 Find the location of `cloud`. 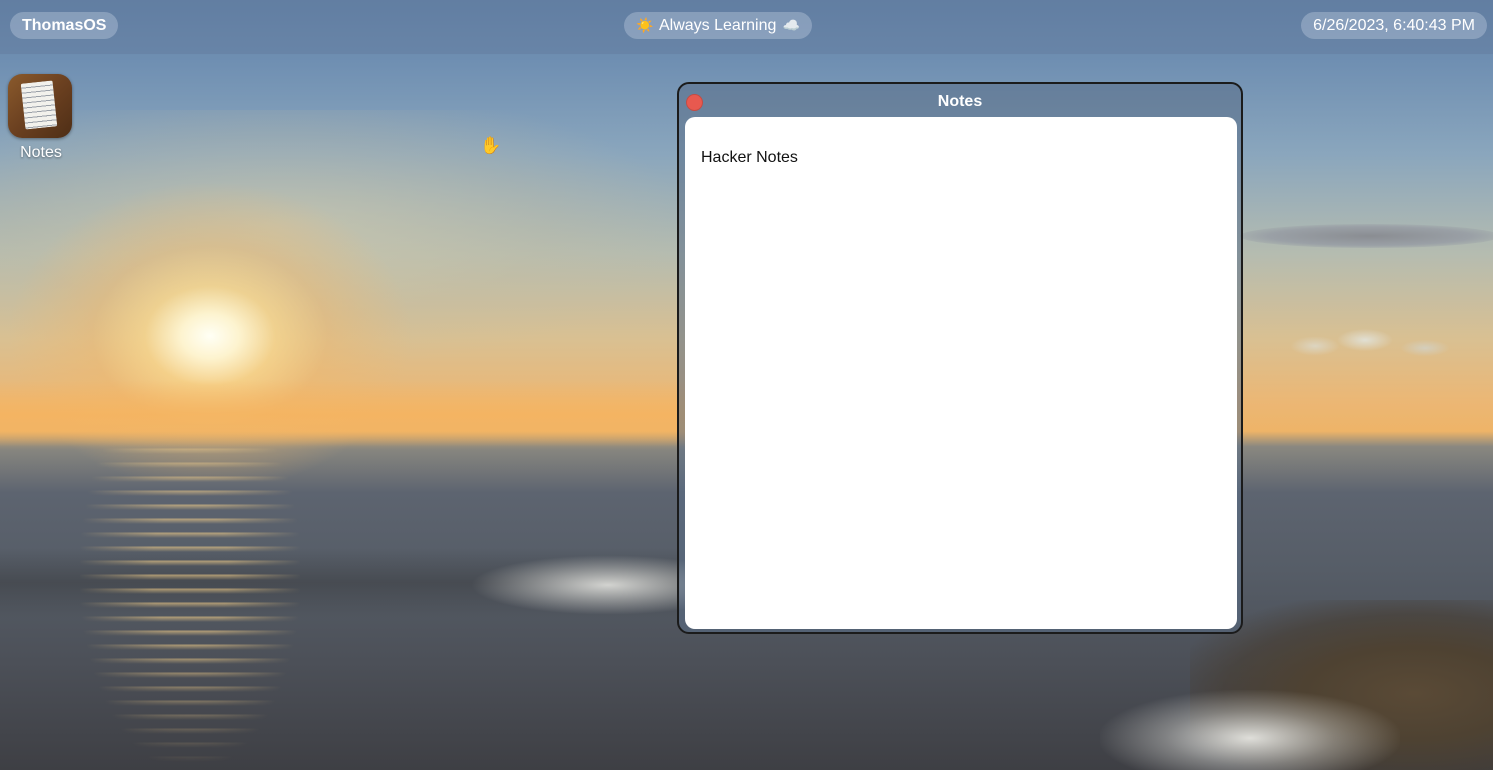

cloud is located at coordinates (1366, 236).